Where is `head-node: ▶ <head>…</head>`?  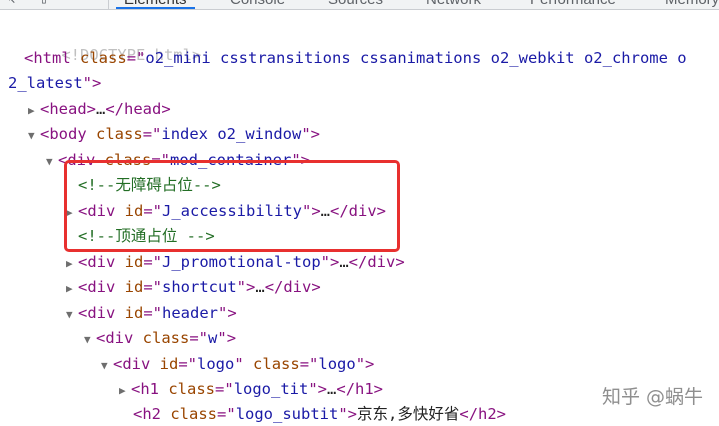 head-node: ▶ <head>…</head> is located at coordinates (99, 109).